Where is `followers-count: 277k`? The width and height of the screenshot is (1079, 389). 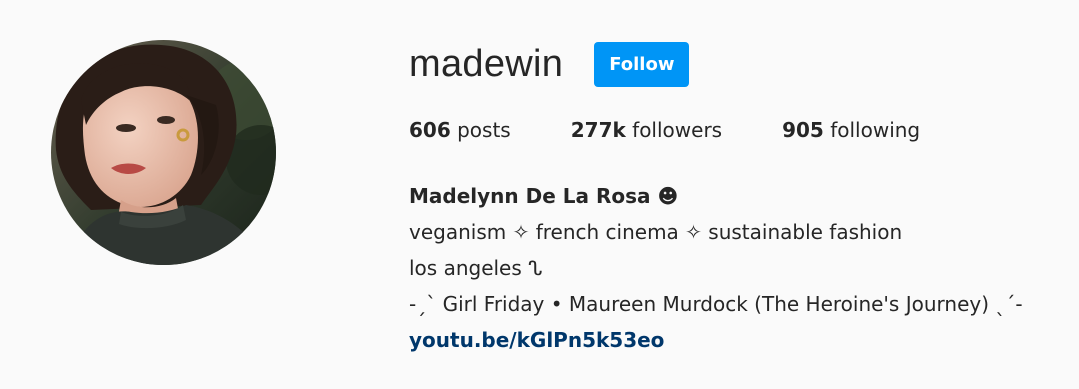
followers-count: 277k is located at coordinates (598, 130).